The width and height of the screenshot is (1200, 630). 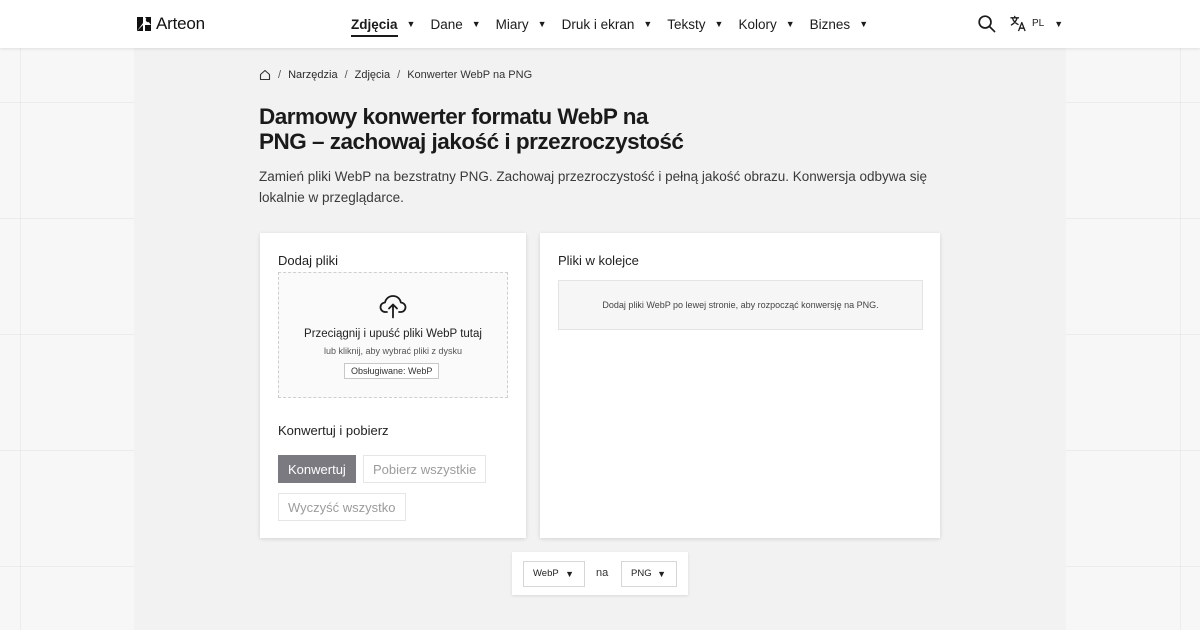 I want to click on breadcrumb-current: Konwerter WebP na PNG, so click(x=470, y=75).